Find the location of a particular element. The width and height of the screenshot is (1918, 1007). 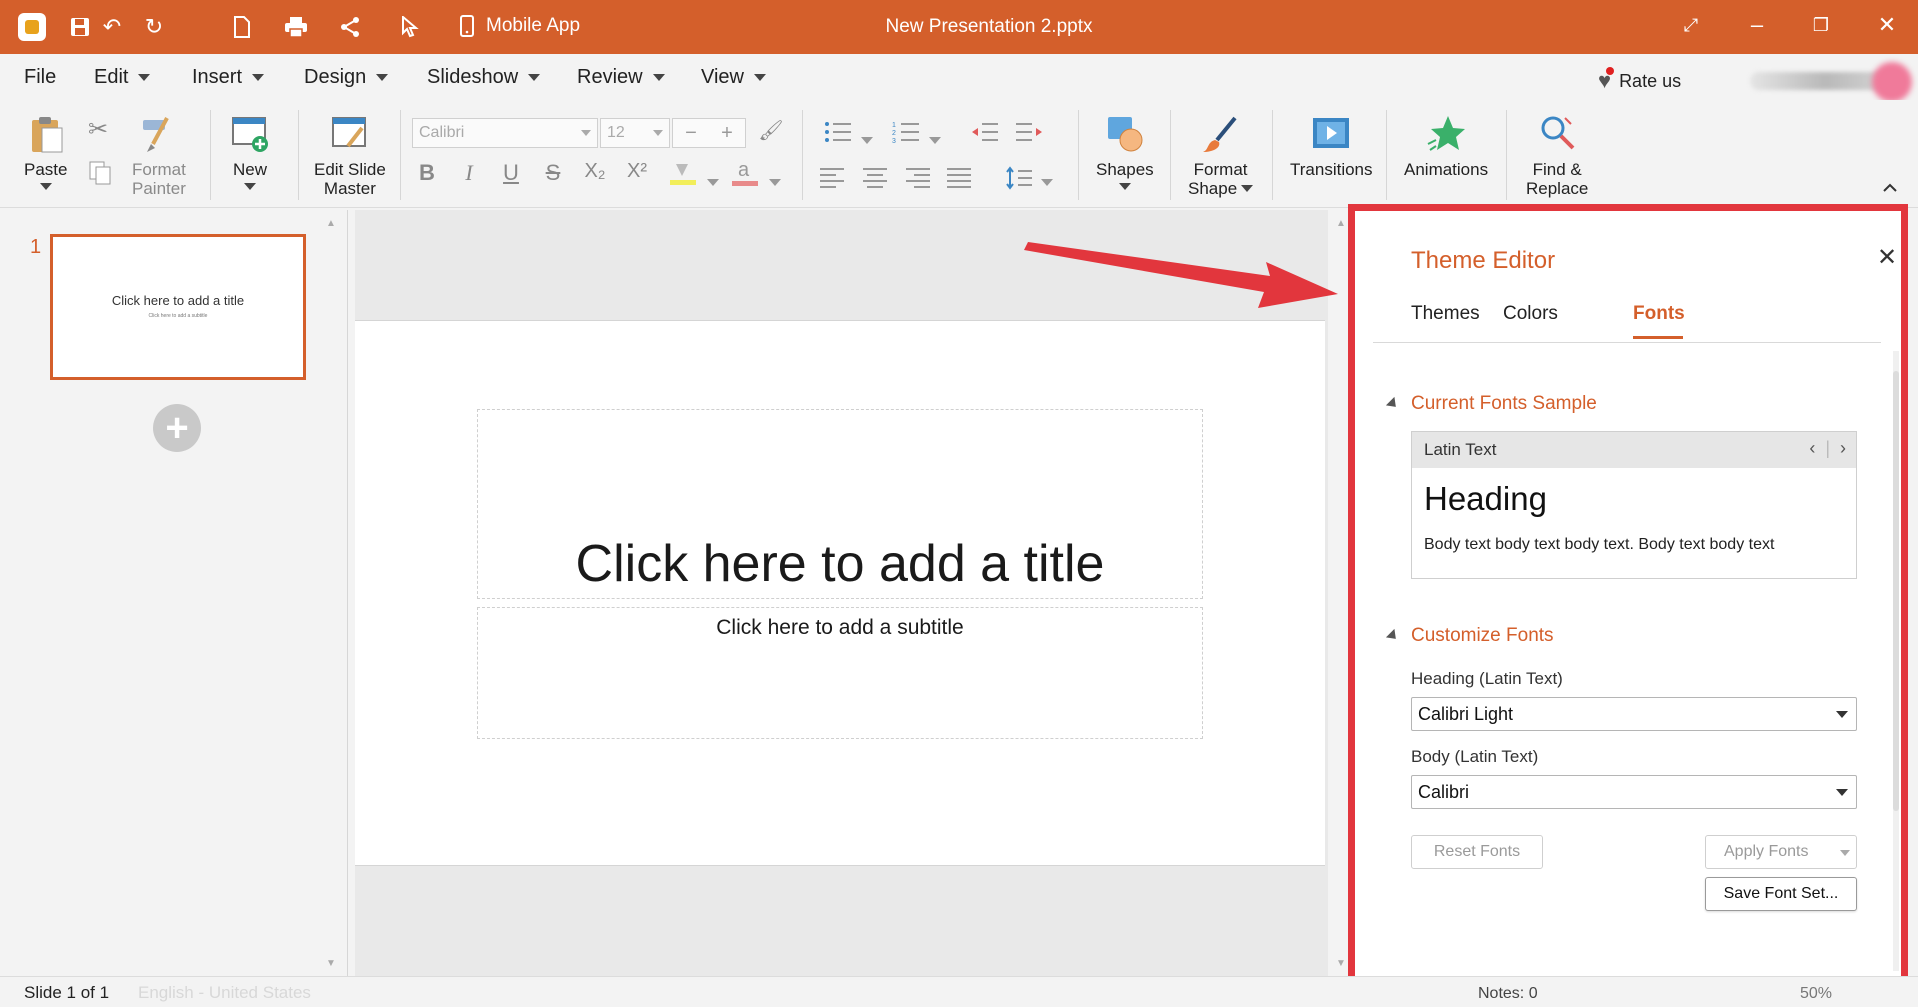

scroll-up-icon: ▲ is located at coordinates (331, 223).